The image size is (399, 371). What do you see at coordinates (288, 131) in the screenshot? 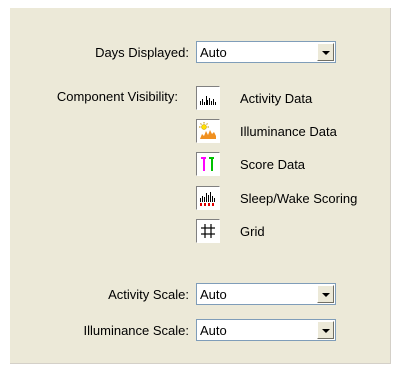
I see `illuminance-data-label: Illuminance Data` at bounding box center [288, 131].